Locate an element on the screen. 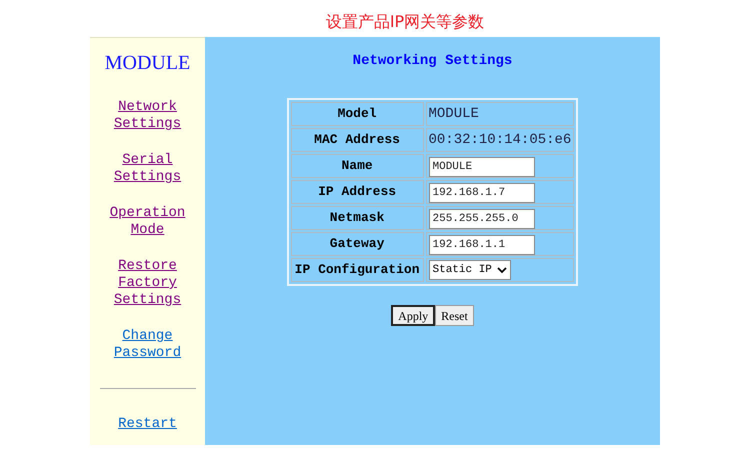 The height and width of the screenshot is (451, 750). field-value: MODULE is located at coordinates (453, 114).